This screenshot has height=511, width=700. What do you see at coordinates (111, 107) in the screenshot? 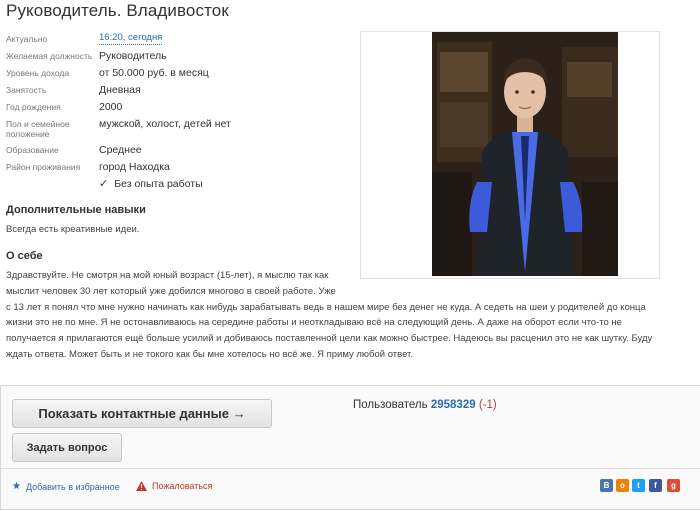
I see `detail-value: 2000` at bounding box center [111, 107].